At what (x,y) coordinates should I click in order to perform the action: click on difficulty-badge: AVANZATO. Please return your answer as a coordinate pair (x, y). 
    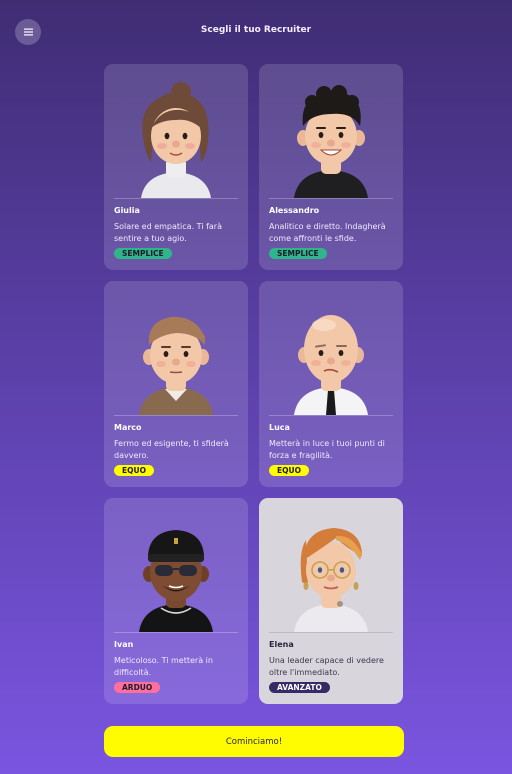
    Looking at the image, I should click on (299, 687).